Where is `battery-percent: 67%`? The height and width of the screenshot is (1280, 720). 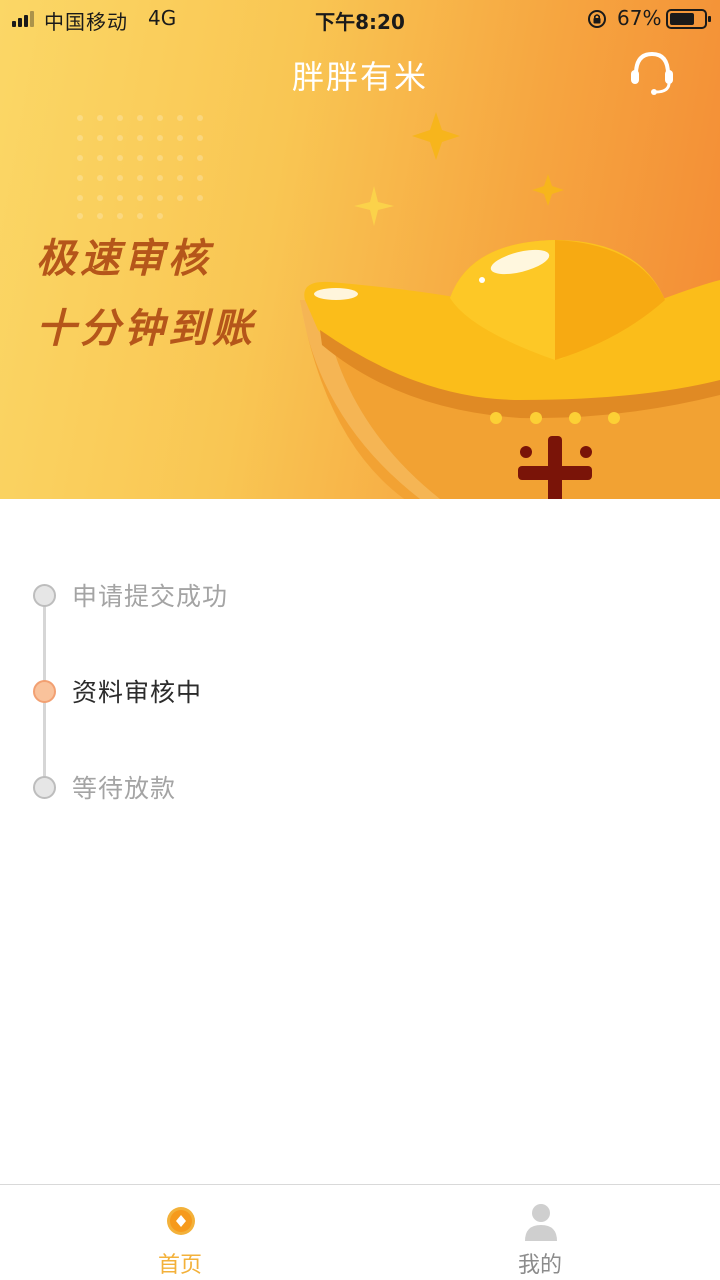
battery-percent: 67% is located at coordinates (639, 18).